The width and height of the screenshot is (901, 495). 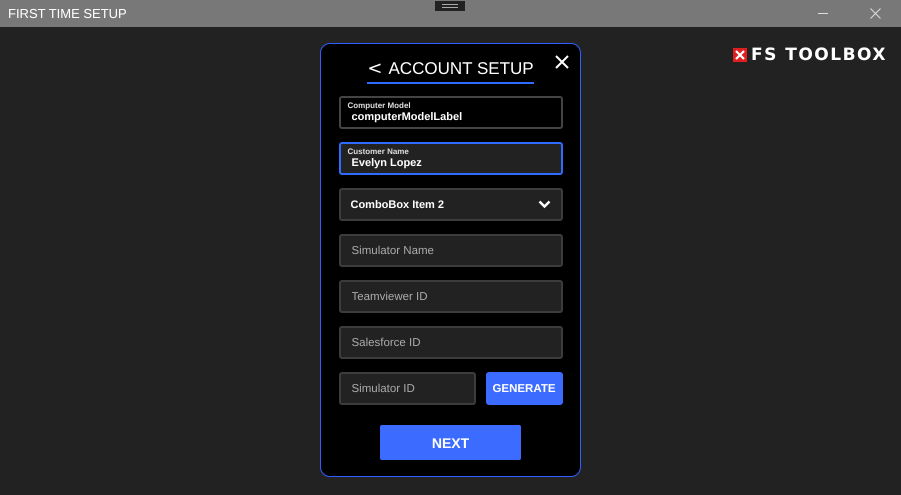 What do you see at coordinates (450, 6) in the screenshot?
I see `drag-handle-icon` at bounding box center [450, 6].